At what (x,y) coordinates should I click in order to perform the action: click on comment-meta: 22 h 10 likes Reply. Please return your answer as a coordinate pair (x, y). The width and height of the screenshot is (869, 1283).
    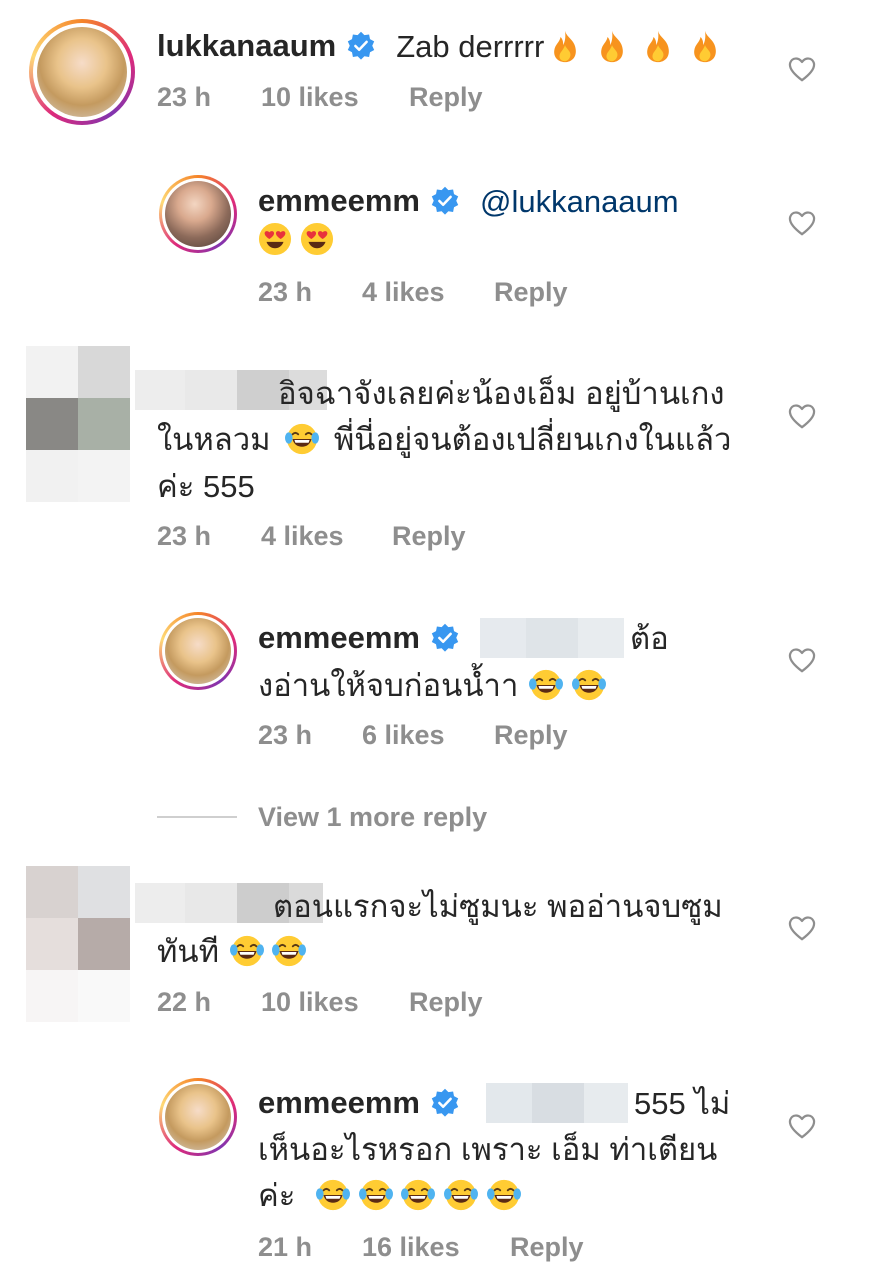
    Looking at the image, I should click on (320, 1002).